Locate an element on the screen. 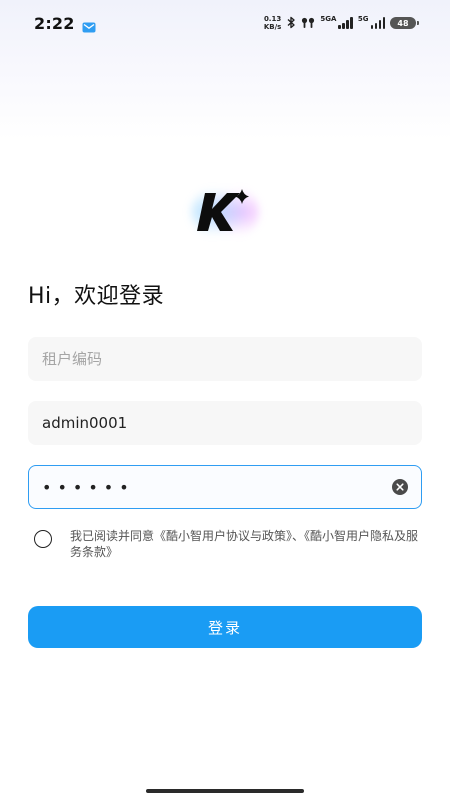 This screenshot has width=450, height=800. earbuds-icon is located at coordinates (308, 23).